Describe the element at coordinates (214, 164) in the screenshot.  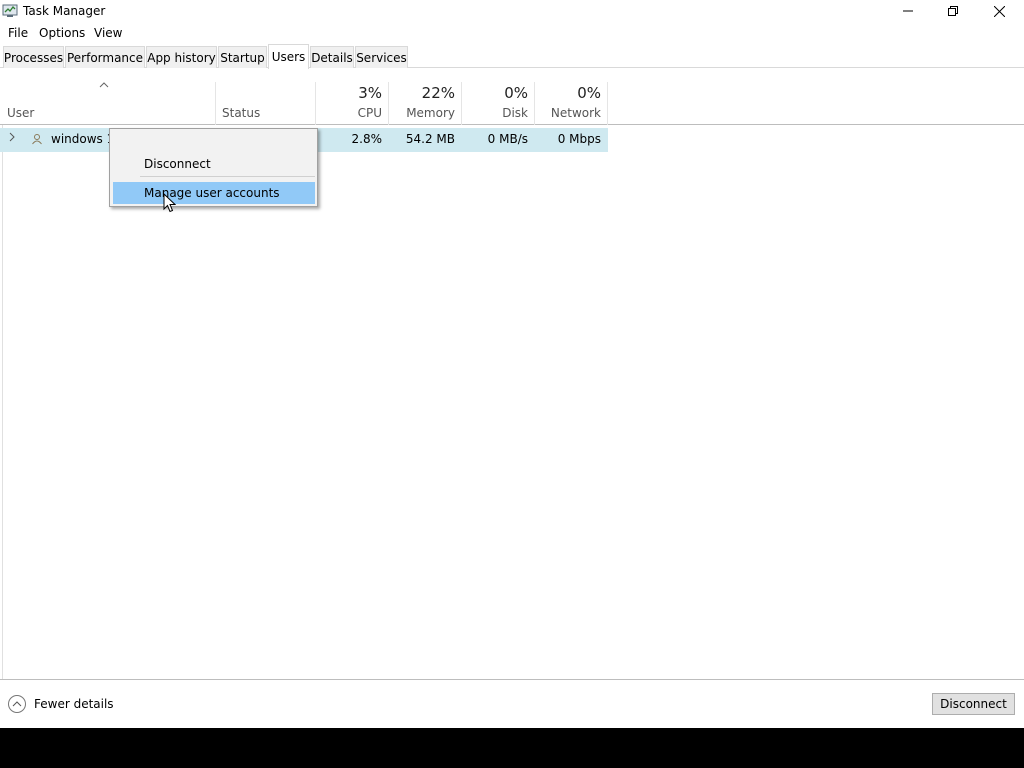
I see `menu-item-disconnect: Disconnect` at that location.